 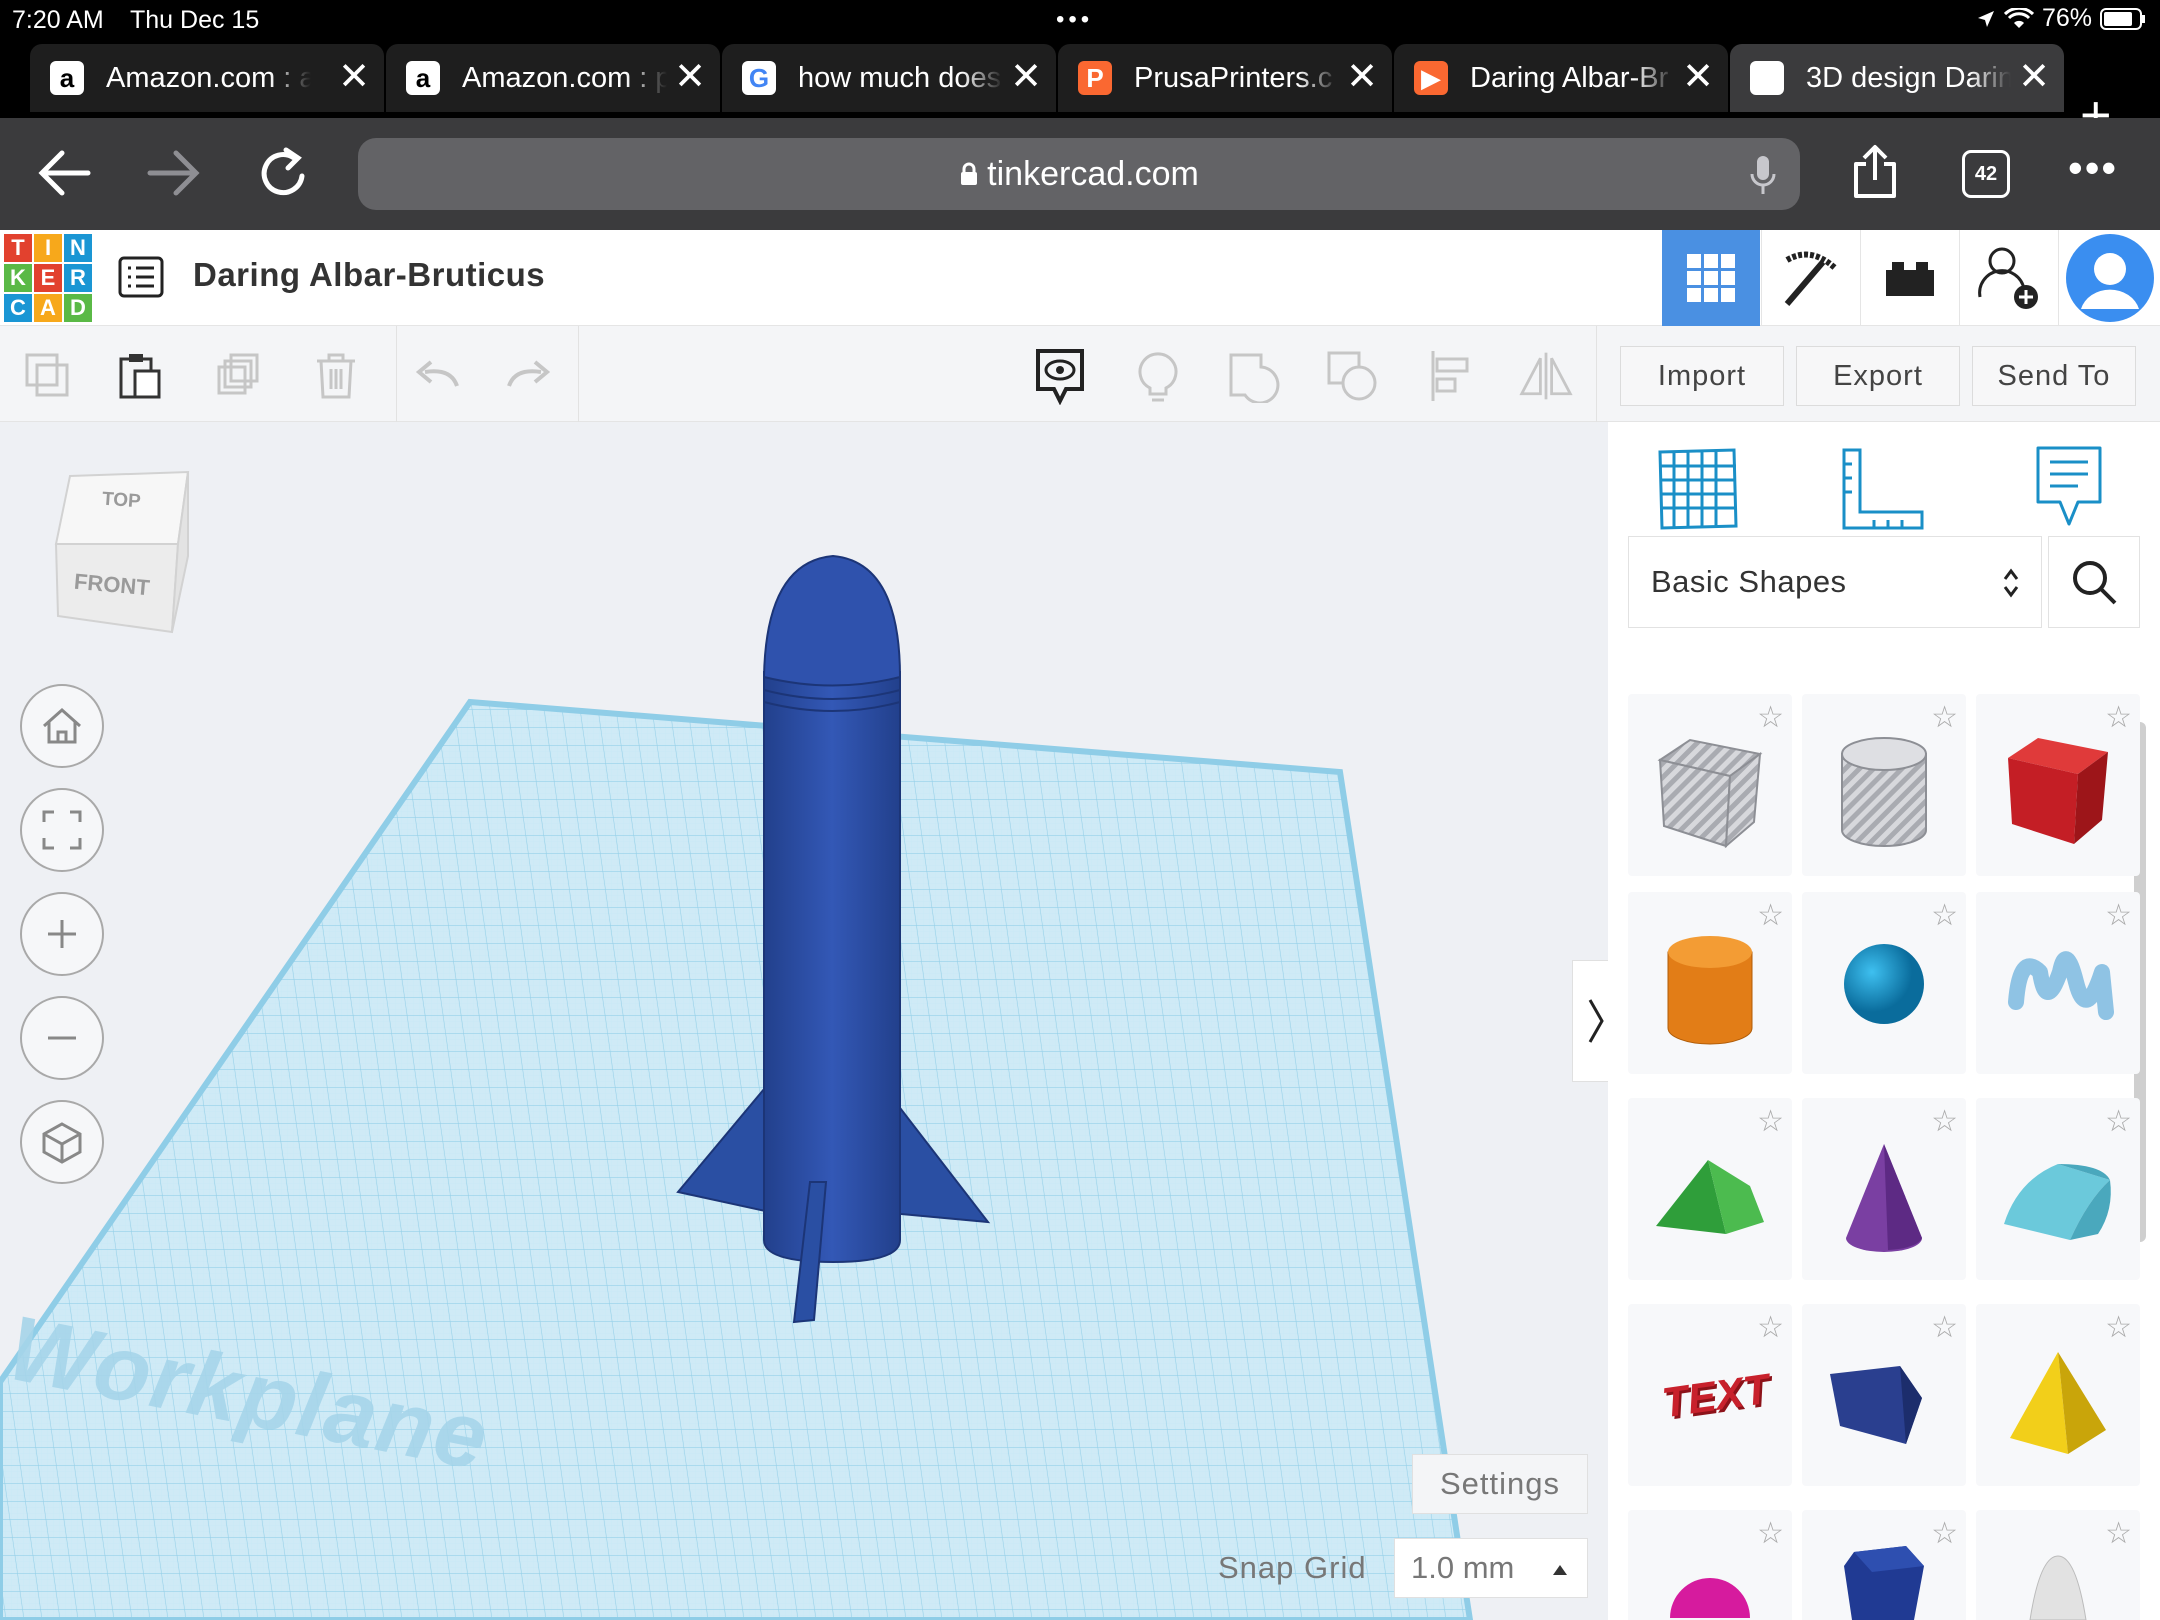 What do you see at coordinates (1884, 1189) in the screenshot?
I see `shape-cone: ☆` at bounding box center [1884, 1189].